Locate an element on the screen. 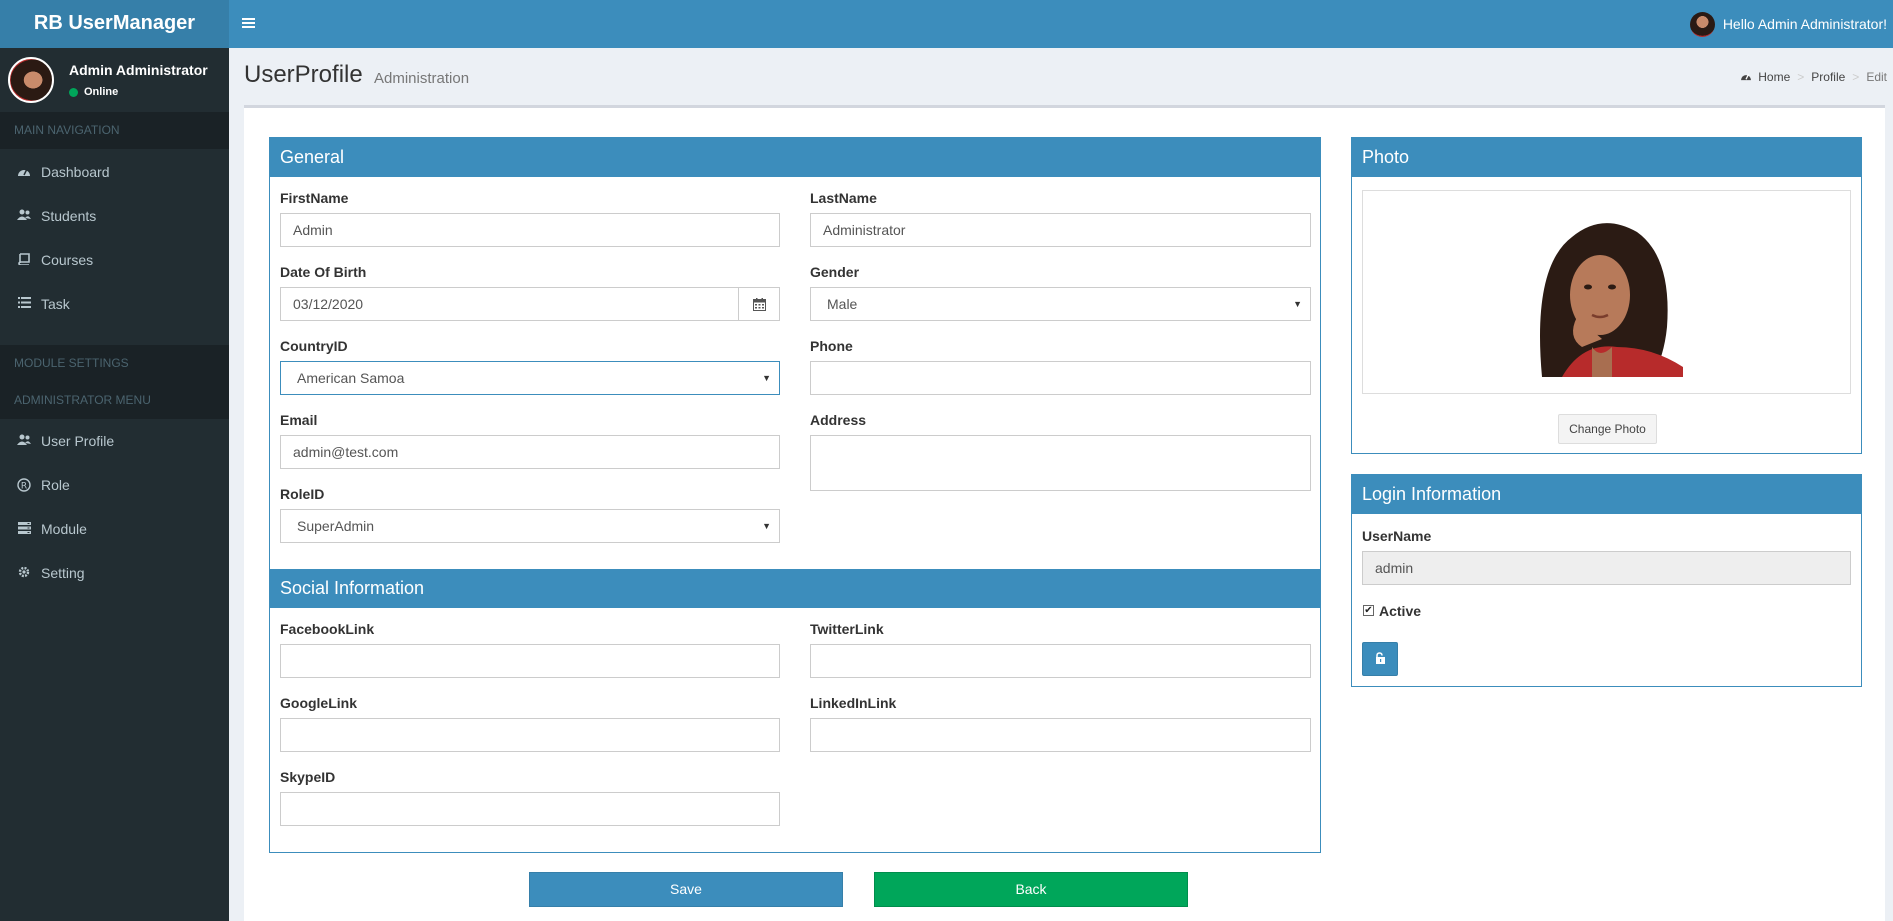  online-dot-icon is located at coordinates (73, 92).